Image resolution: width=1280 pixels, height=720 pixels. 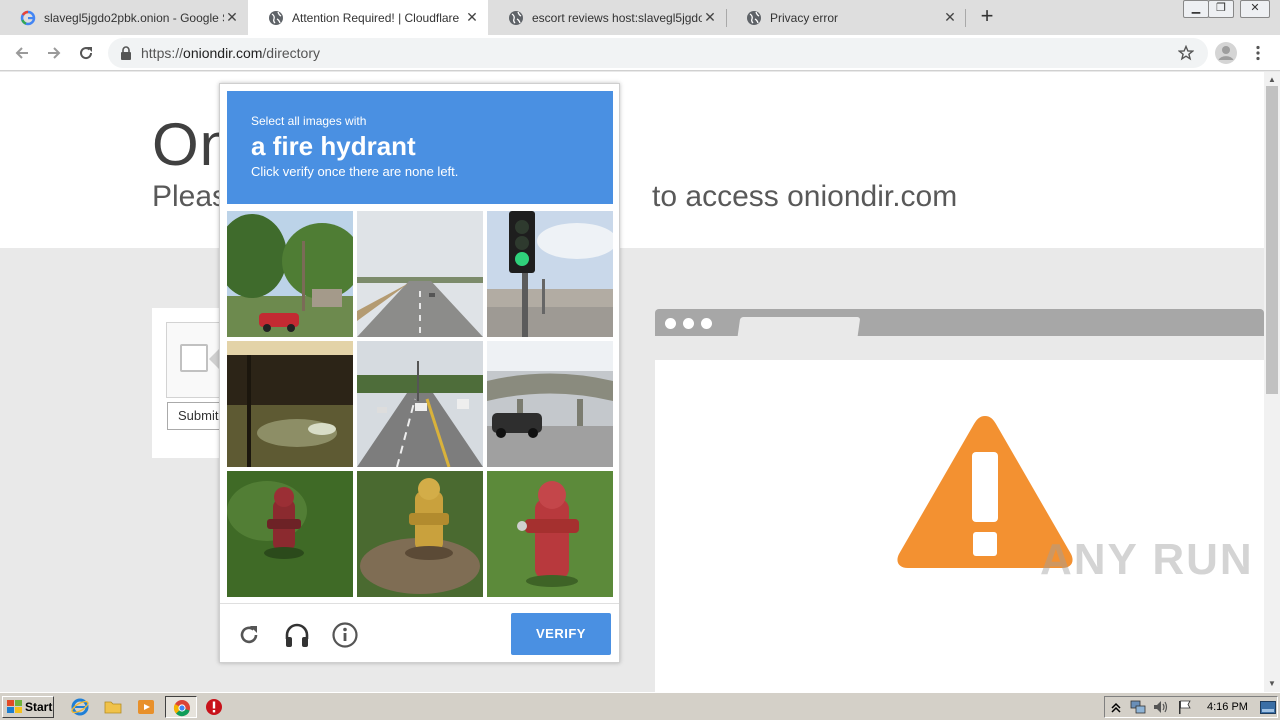 I want to click on system-tray, so click(x=1191, y=707).